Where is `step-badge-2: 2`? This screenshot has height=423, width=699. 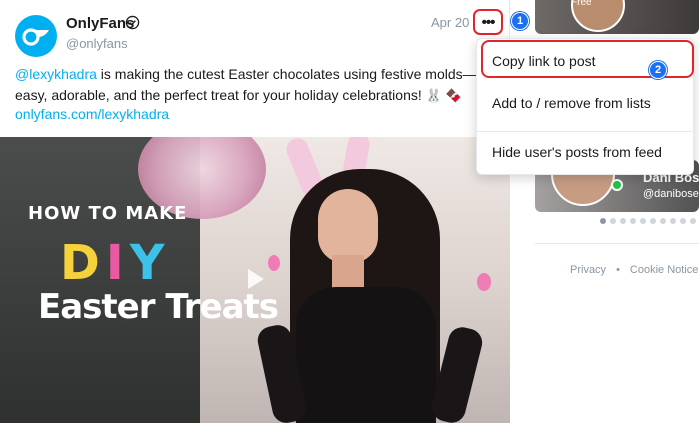
step-badge-2: 2 is located at coordinates (658, 70).